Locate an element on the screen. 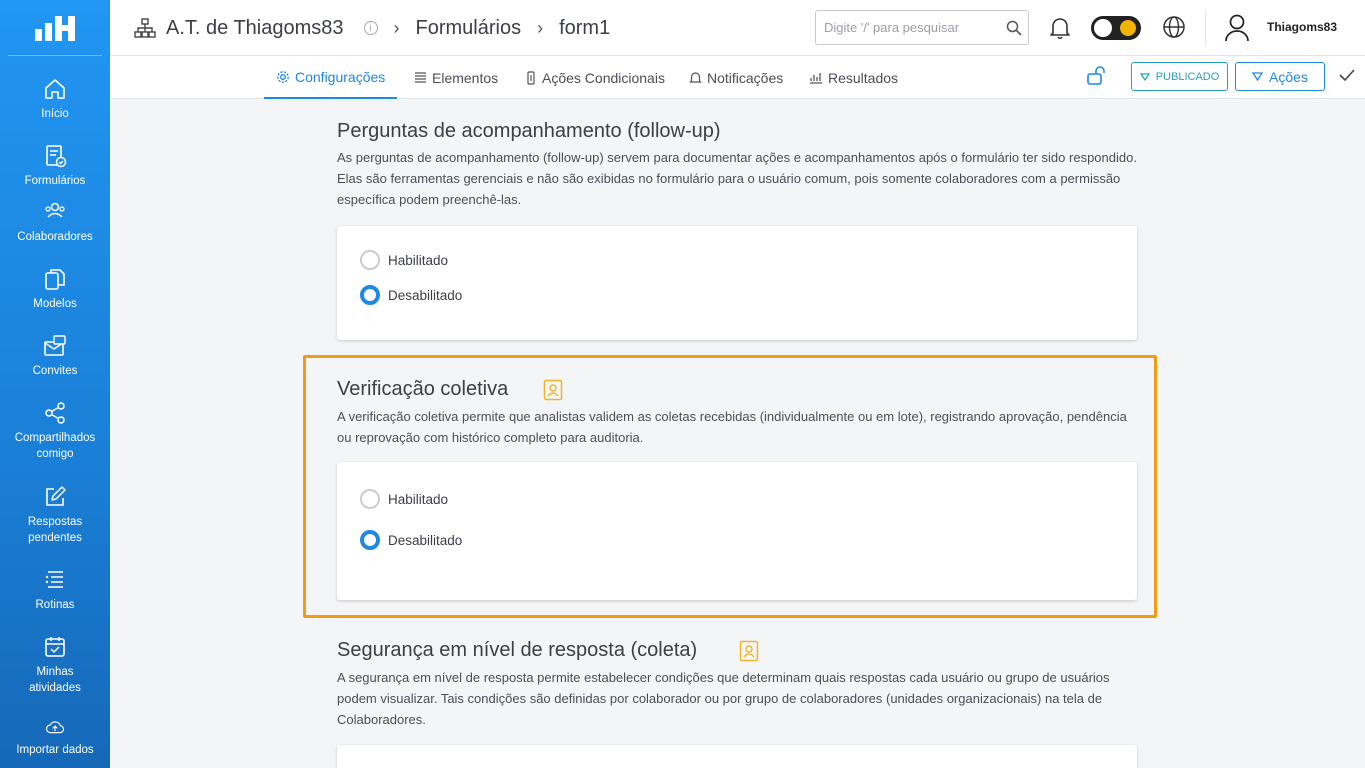 The height and width of the screenshot is (768, 1365). search-input is located at coordinates (906, 27).